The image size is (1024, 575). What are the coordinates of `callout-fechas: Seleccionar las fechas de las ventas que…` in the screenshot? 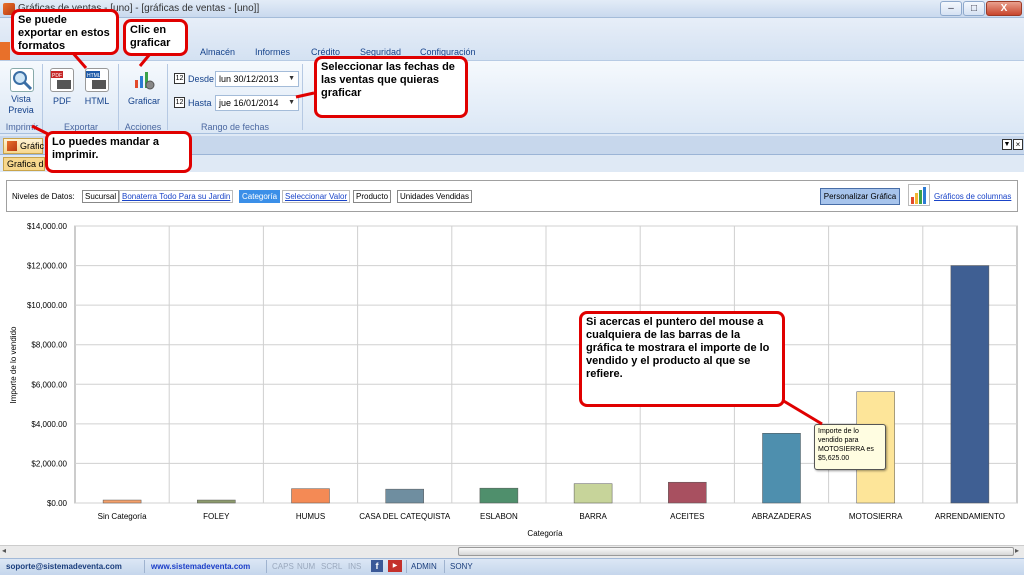 It's located at (391, 87).